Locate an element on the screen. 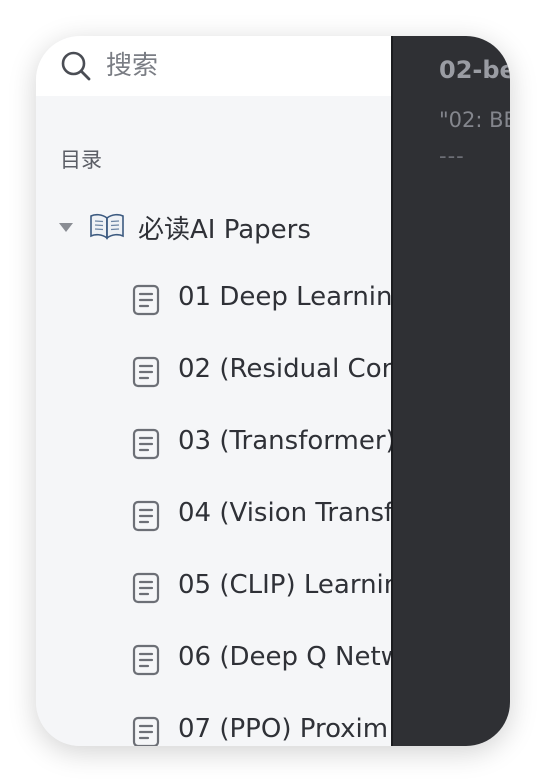 Image resolution: width=546 pixels, height=782 pixels. document-item: 04 (Vision Transf is located at coordinates (213, 524).